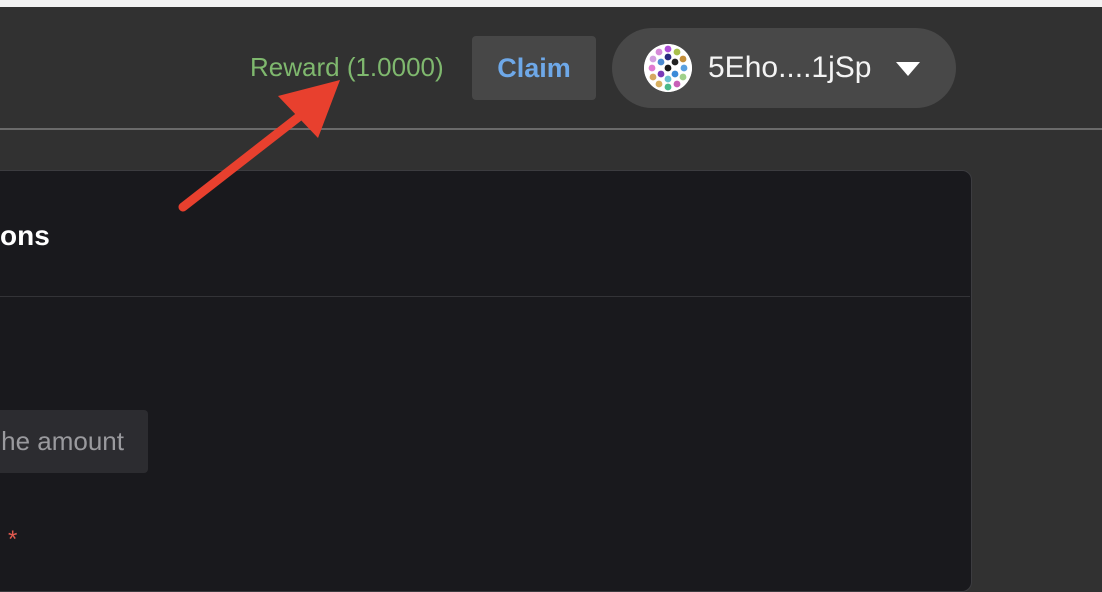  Describe the element at coordinates (534, 68) in the screenshot. I see `claim-button: Claim` at that location.